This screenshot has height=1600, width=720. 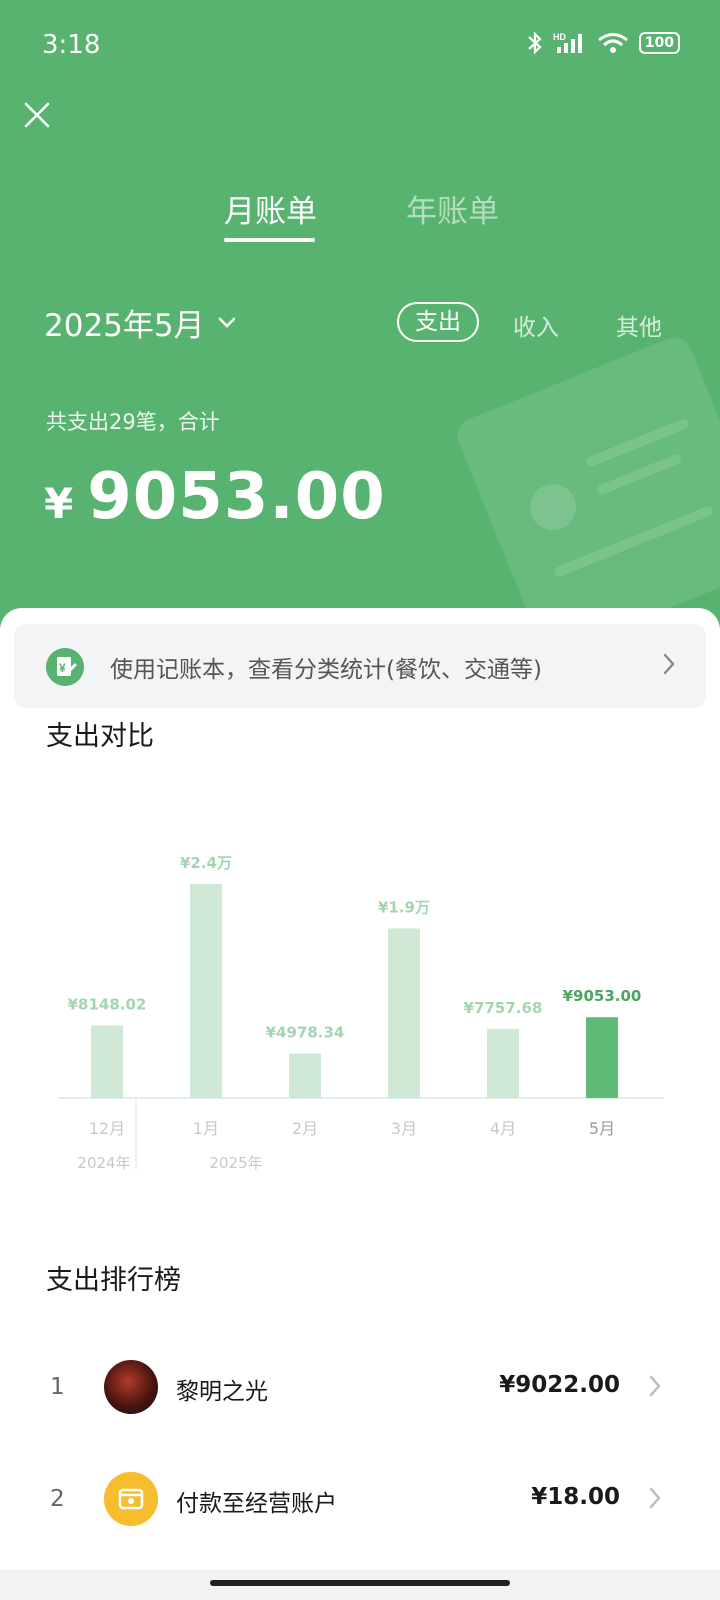 I want to click on chart-x-tick-label: 1月, so click(x=206, y=1128).